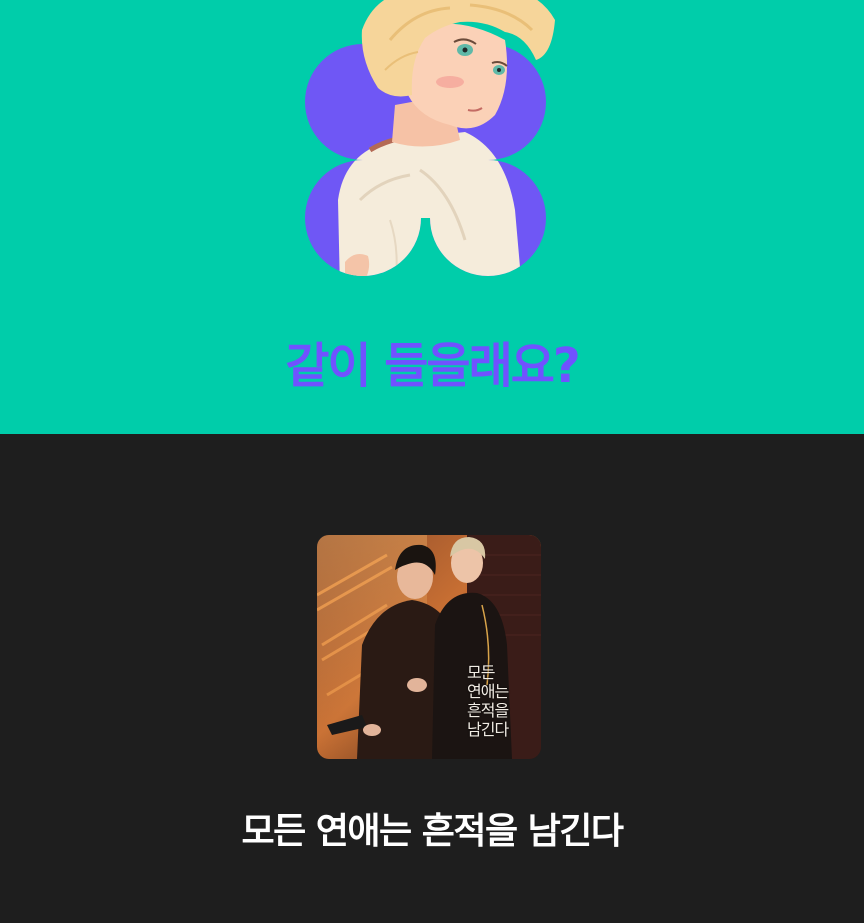 The height and width of the screenshot is (923, 864). What do you see at coordinates (488, 710) in the screenshot?
I see `album-cover-line: 흔적을` at bounding box center [488, 710].